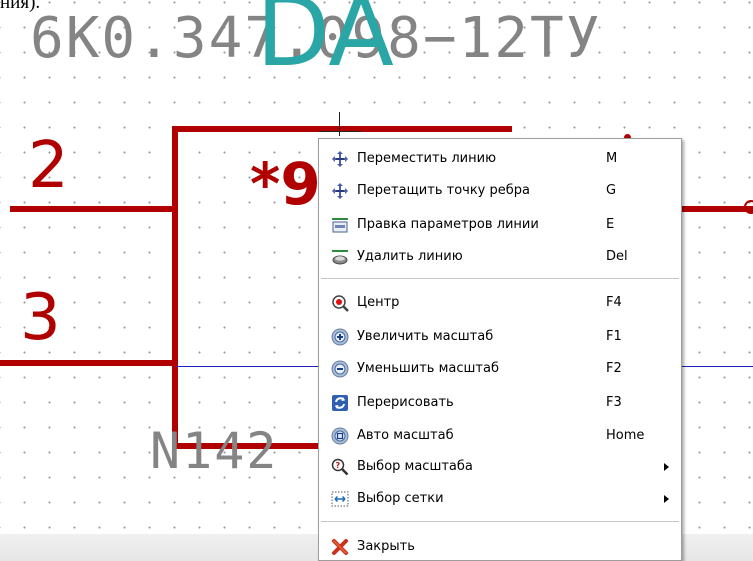 This screenshot has height=561, width=753. Describe the element at coordinates (88, 363) in the screenshot. I see `pin-3-wire` at that location.